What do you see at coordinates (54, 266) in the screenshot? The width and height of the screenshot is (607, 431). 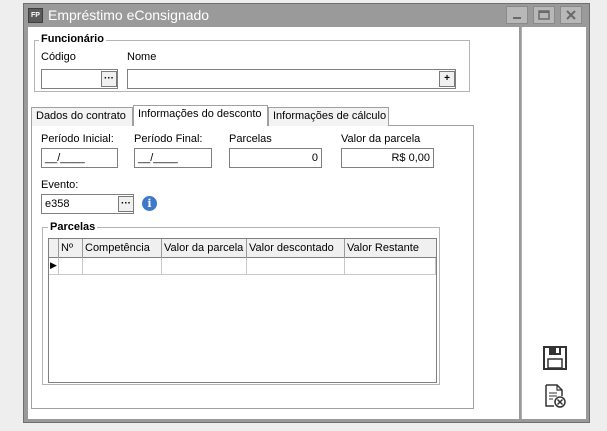 I see `row-indicator: ▶` at bounding box center [54, 266].